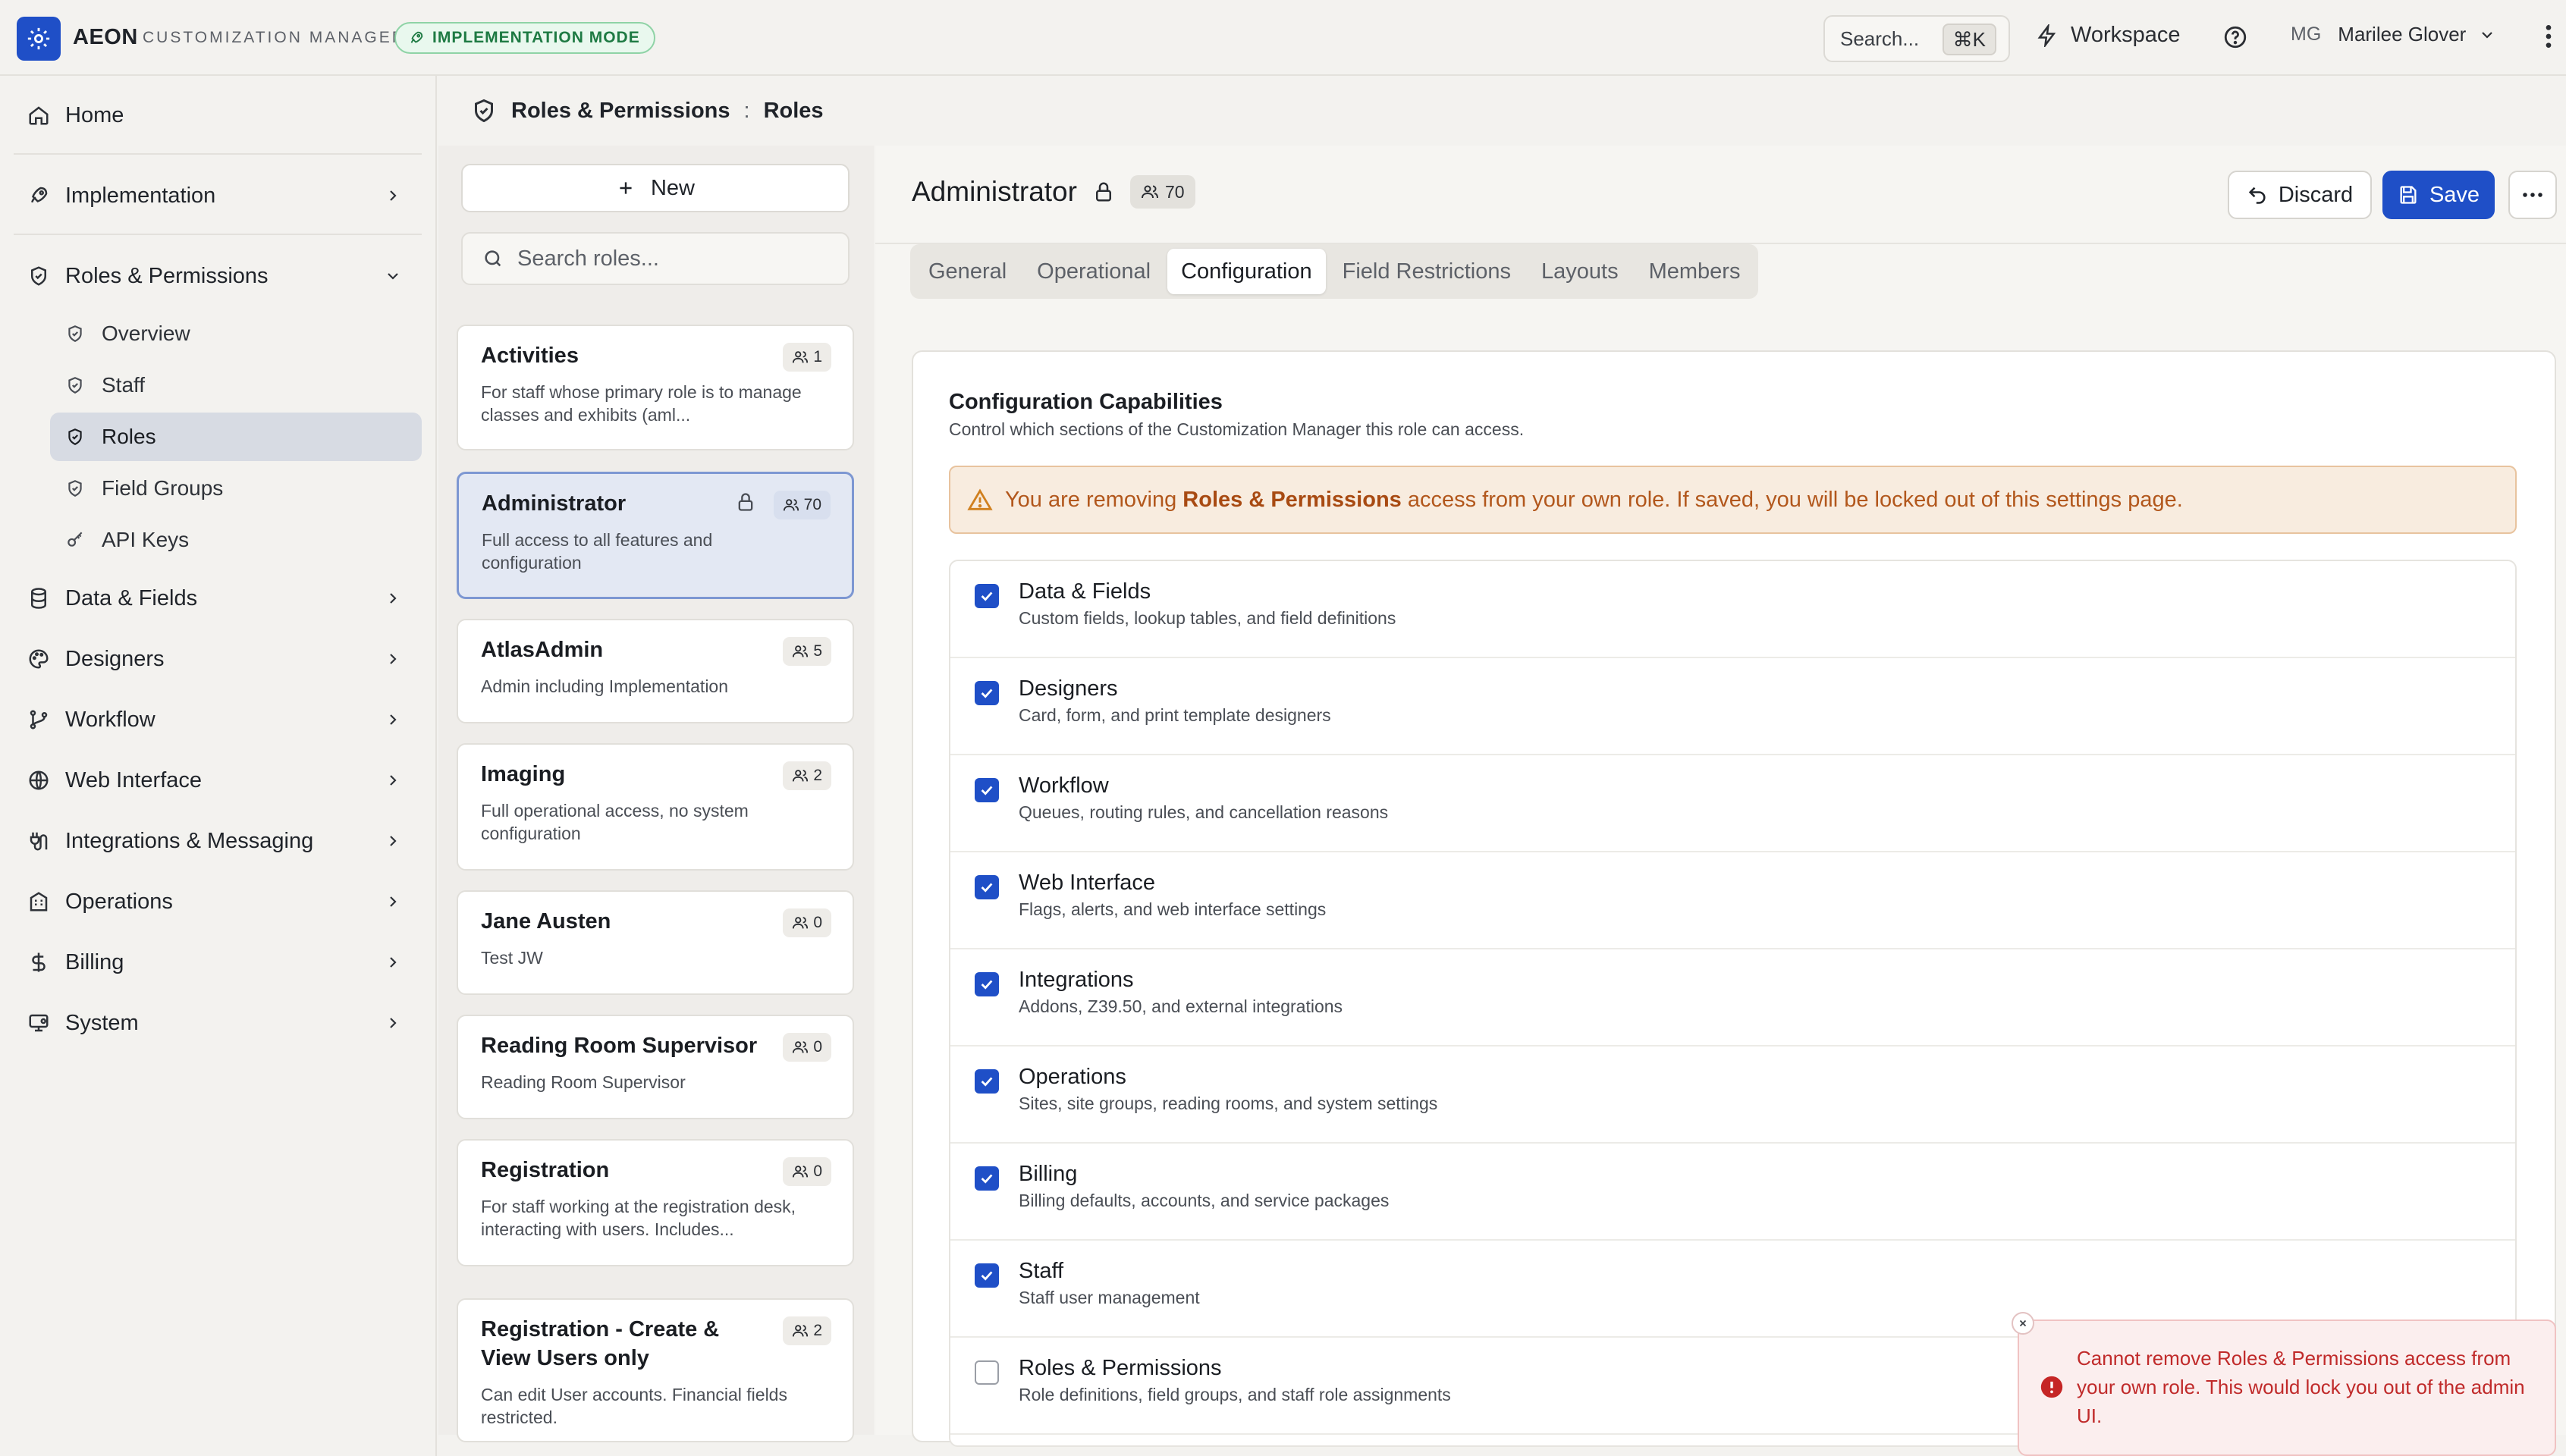 Image resolution: width=2566 pixels, height=1456 pixels. I want to click on role-name-title: Administrator, so click(994, 191).